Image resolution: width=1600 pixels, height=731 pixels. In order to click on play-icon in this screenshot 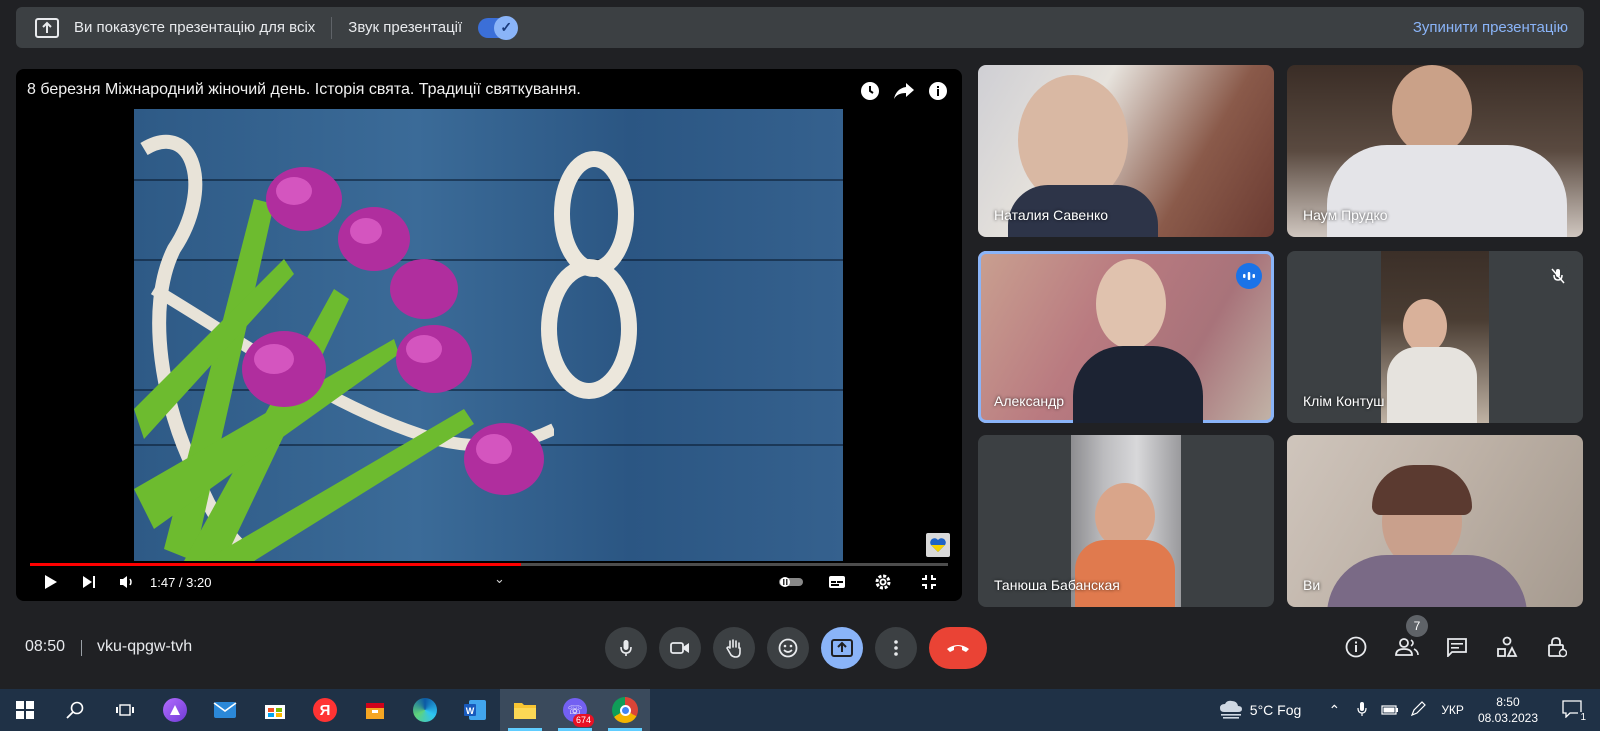, I will do `click(51, 582)`.